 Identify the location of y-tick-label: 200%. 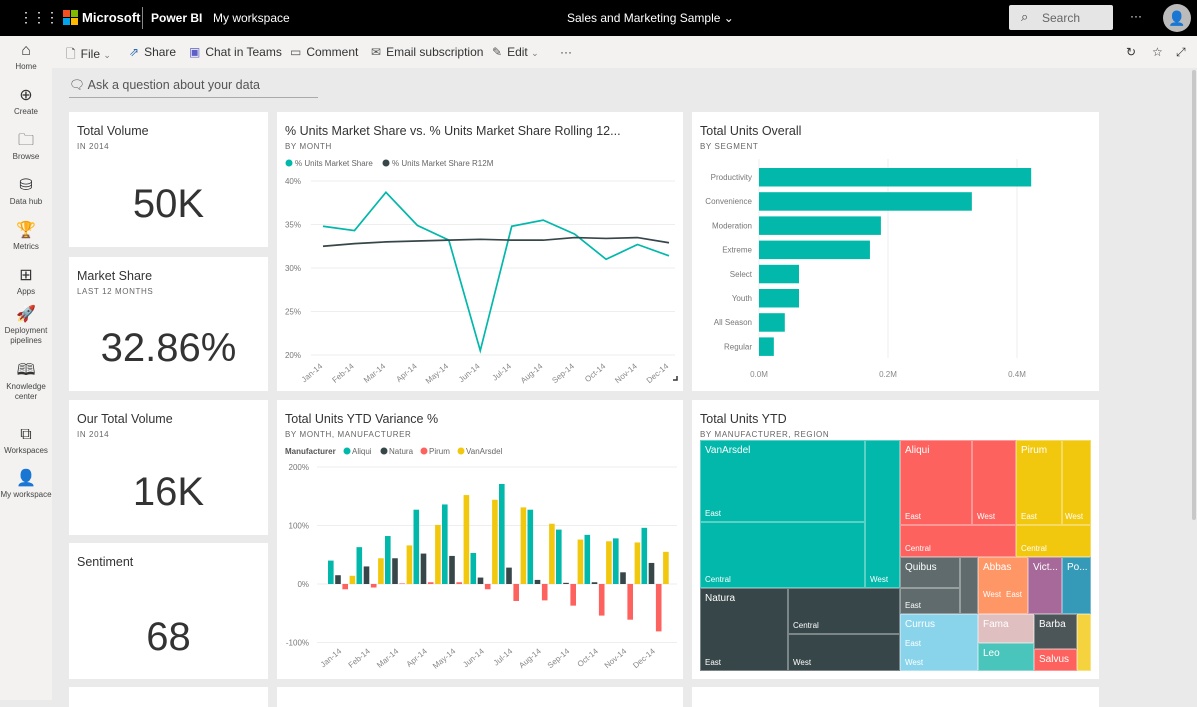
(299, 467).